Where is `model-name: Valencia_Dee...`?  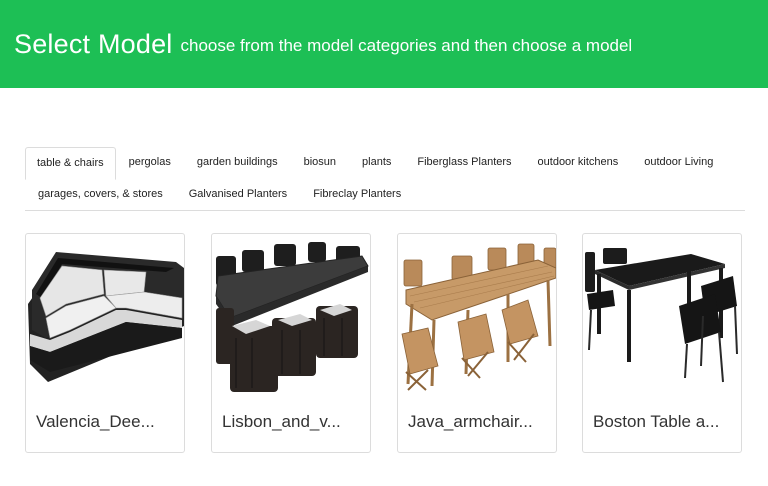
model-name: Valencia_Dee... is located at coordinates (95, 421).